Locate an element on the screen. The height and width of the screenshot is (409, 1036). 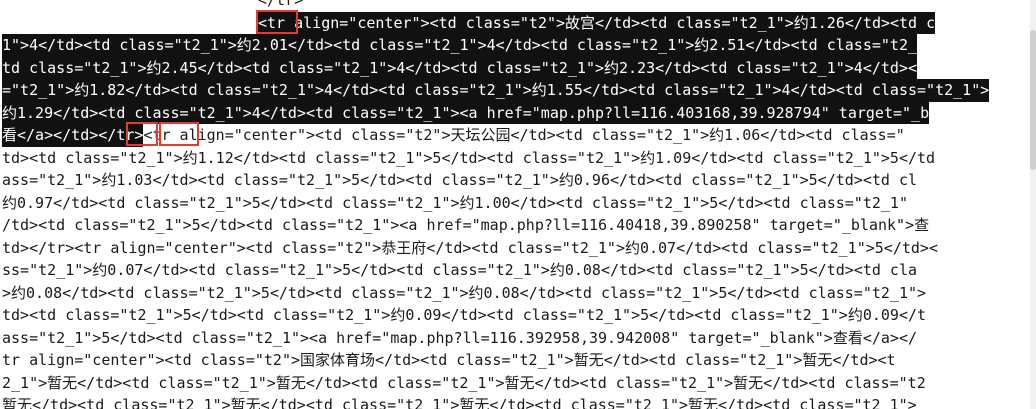
code-text: </tr> is located at coordinates (281, 4).